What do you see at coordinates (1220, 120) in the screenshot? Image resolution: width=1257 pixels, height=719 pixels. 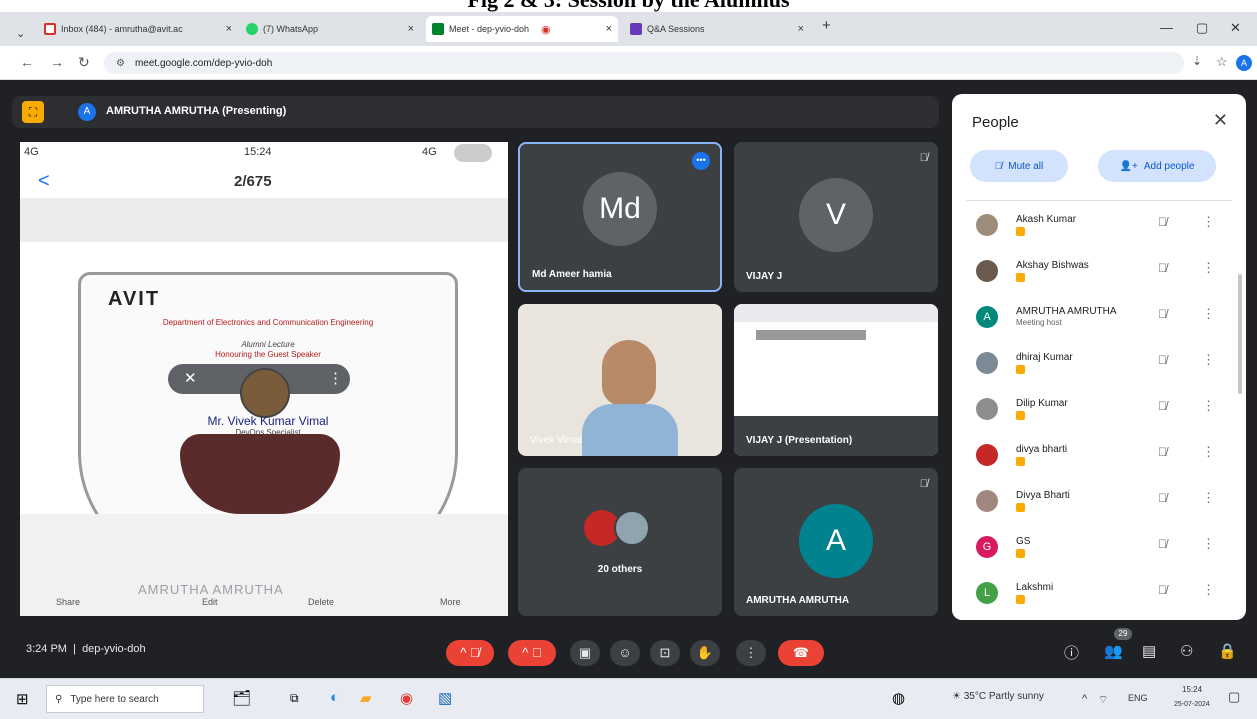 I see `close-icon: ✕` at bounding box center [1220, 120].